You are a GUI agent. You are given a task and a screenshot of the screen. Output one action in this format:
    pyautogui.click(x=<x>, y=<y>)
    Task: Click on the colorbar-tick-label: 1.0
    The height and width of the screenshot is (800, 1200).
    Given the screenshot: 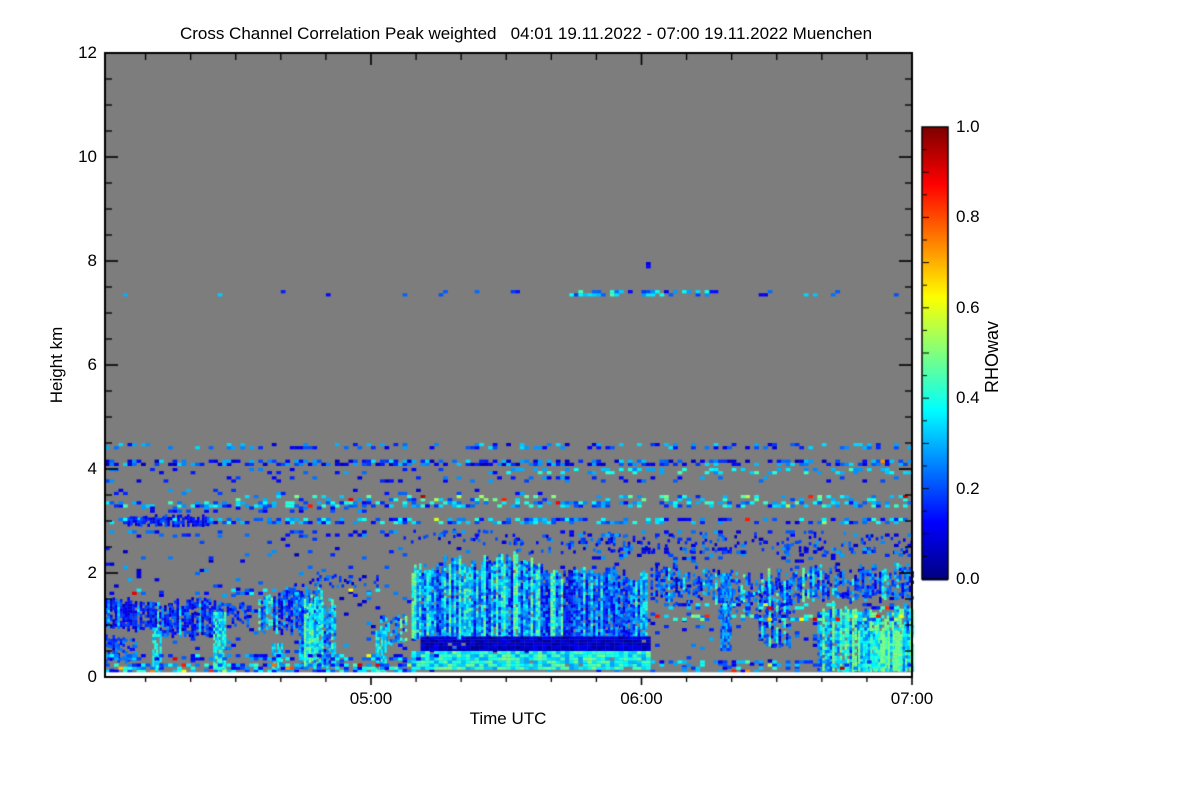 What is the action you would take?
    pyautogui.click(x=968, y=126)
    